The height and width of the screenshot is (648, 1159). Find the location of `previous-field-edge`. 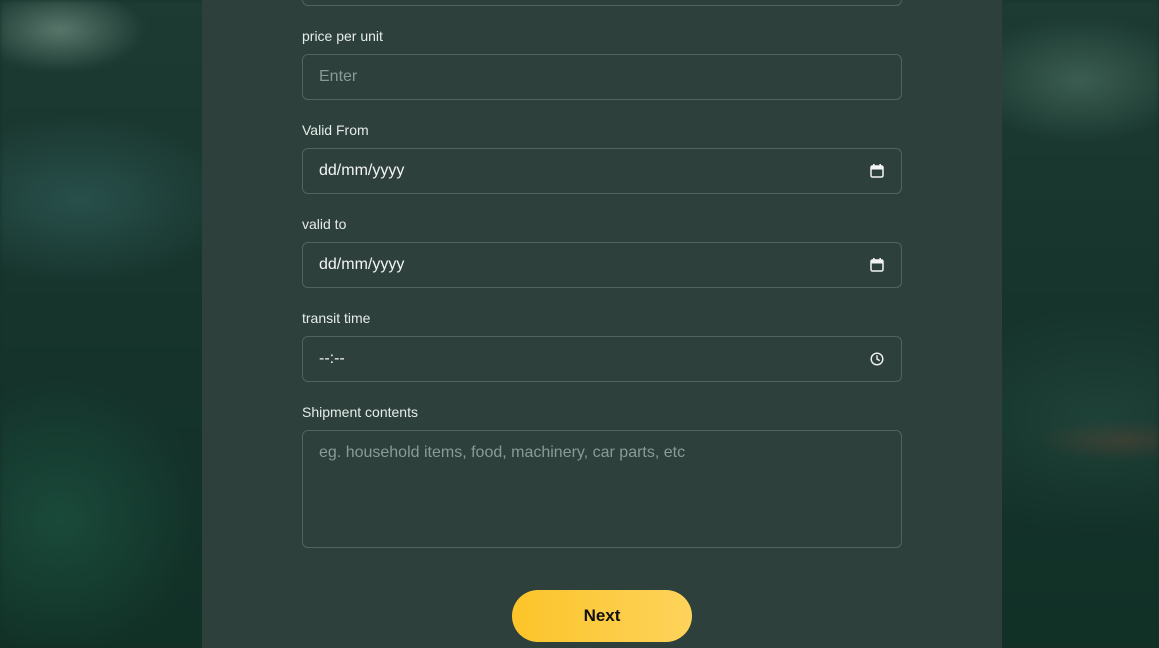

previous-field-edge is located at coordinates (602, 3).